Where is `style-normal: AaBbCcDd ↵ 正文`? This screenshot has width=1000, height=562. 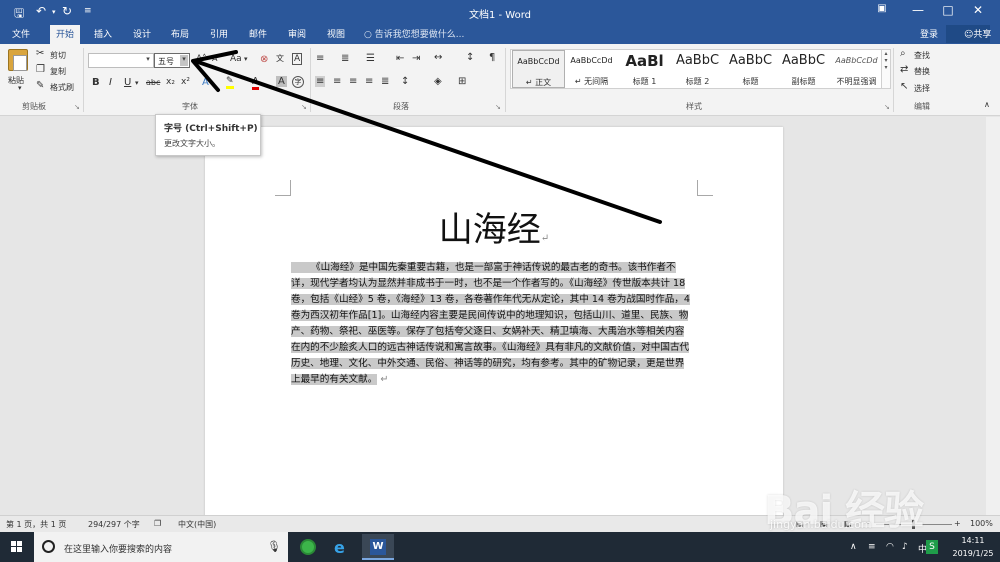
style-normal: AaBbCcDd ↵ 正文 is located at coordinates (538, 69).